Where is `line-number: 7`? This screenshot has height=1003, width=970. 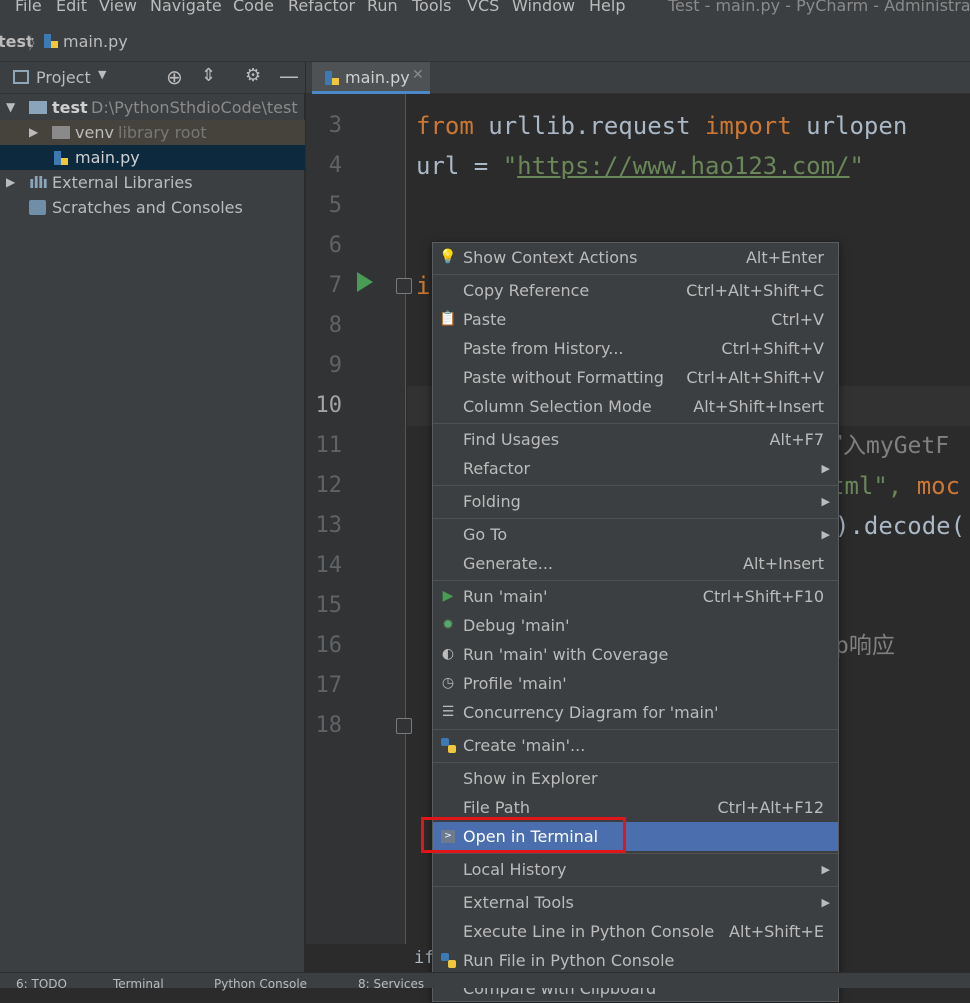
line-number: 7 is located at coordinates (335, 285).